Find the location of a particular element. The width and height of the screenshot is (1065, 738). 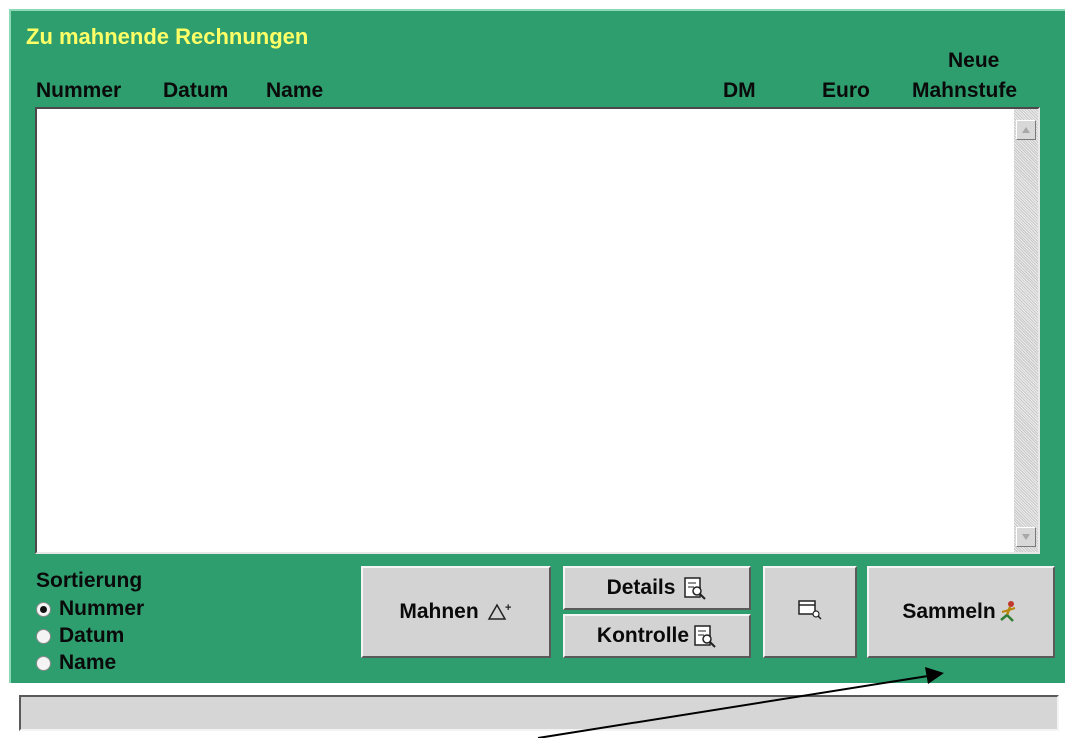

column-header-name: Name is located at coordinates (294, 91).